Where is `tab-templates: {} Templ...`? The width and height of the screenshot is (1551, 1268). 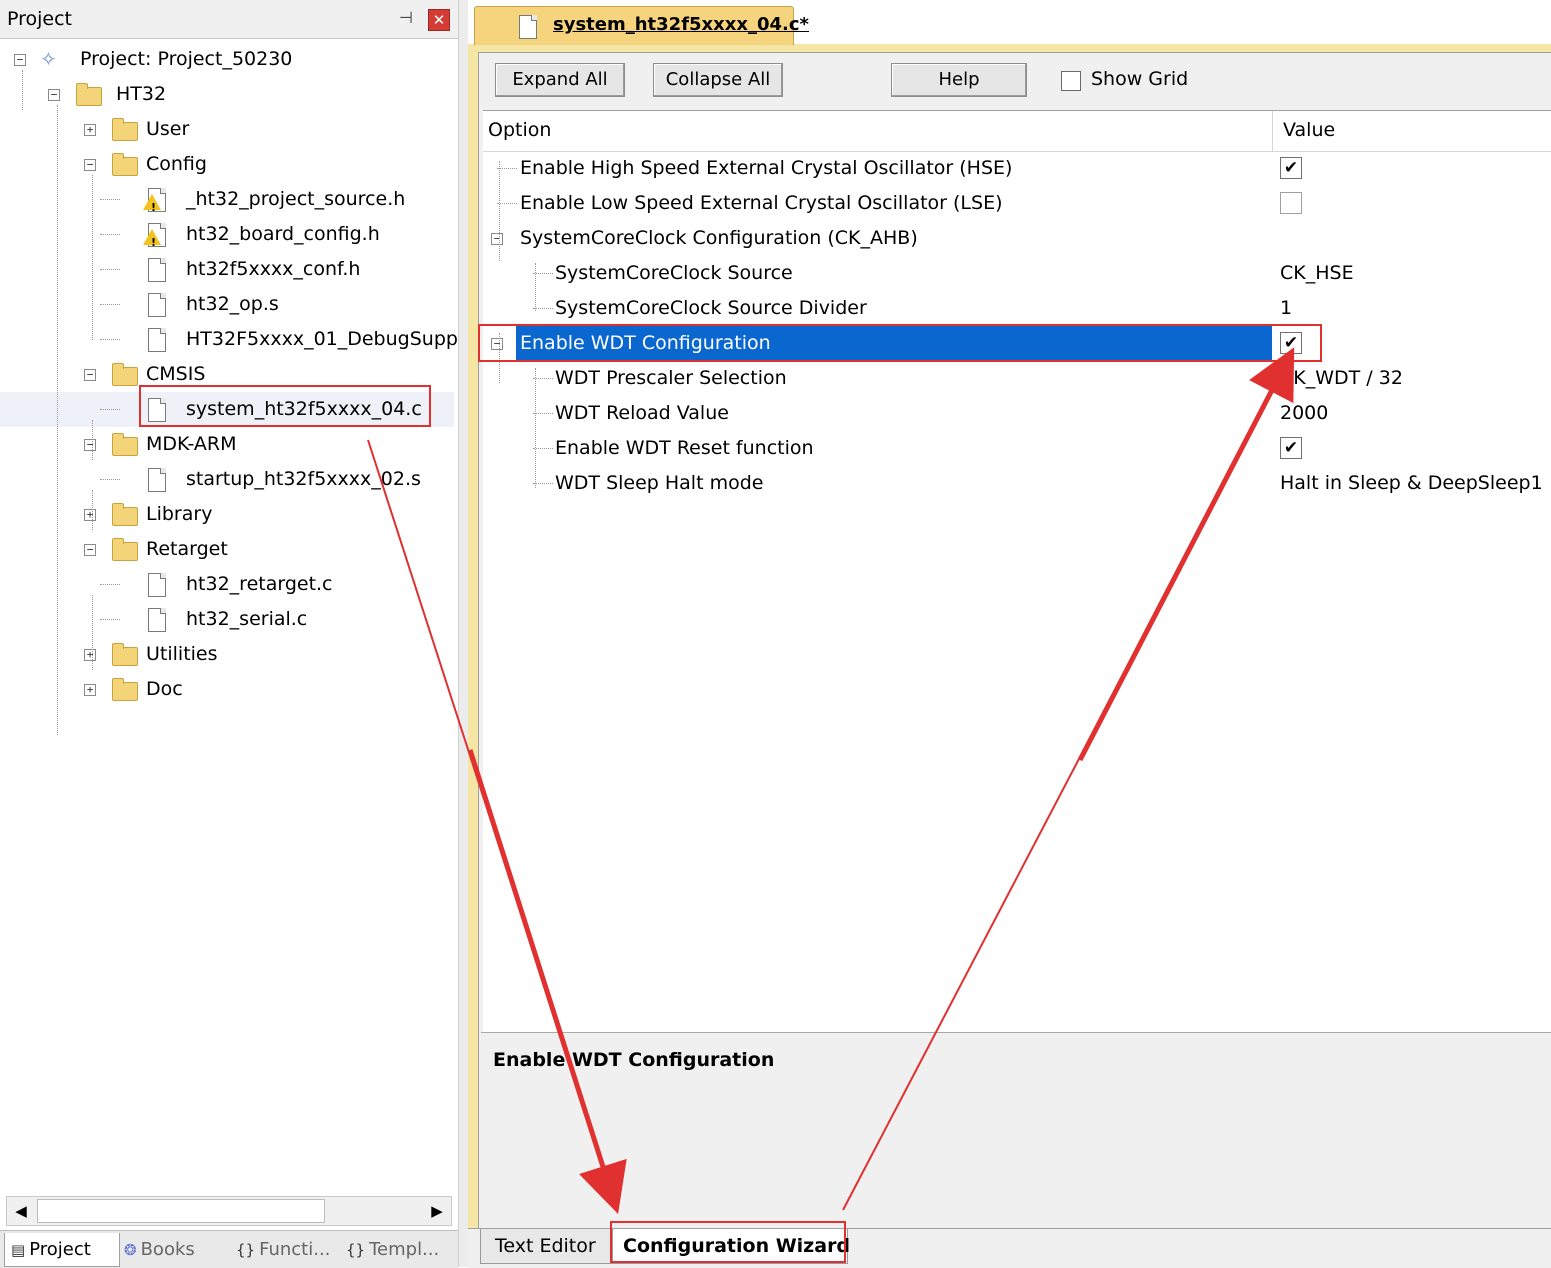
tab-templates: {} Templ... is located at coordinates (400, 1249).